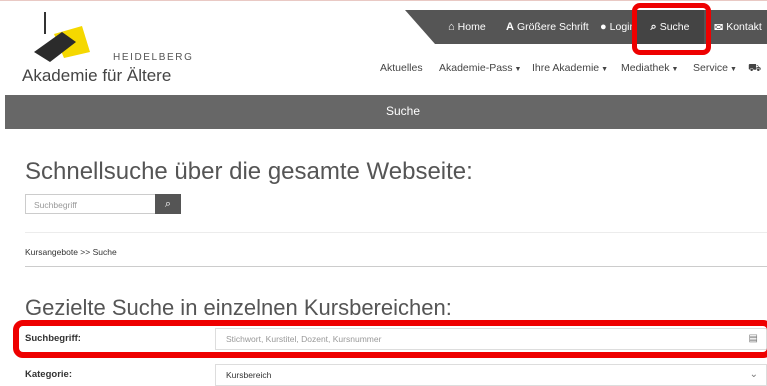  I want to click on nav-font-size: A Größere Schrift, so click(547, 27).